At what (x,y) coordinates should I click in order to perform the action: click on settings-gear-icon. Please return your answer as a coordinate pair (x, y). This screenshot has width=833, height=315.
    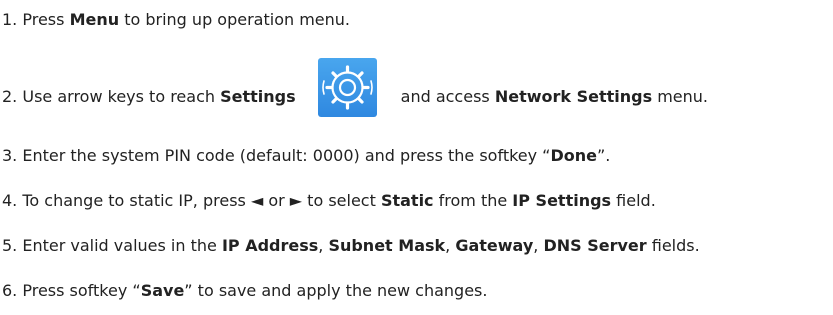
    Looking at the image, I should click on (347, 87).